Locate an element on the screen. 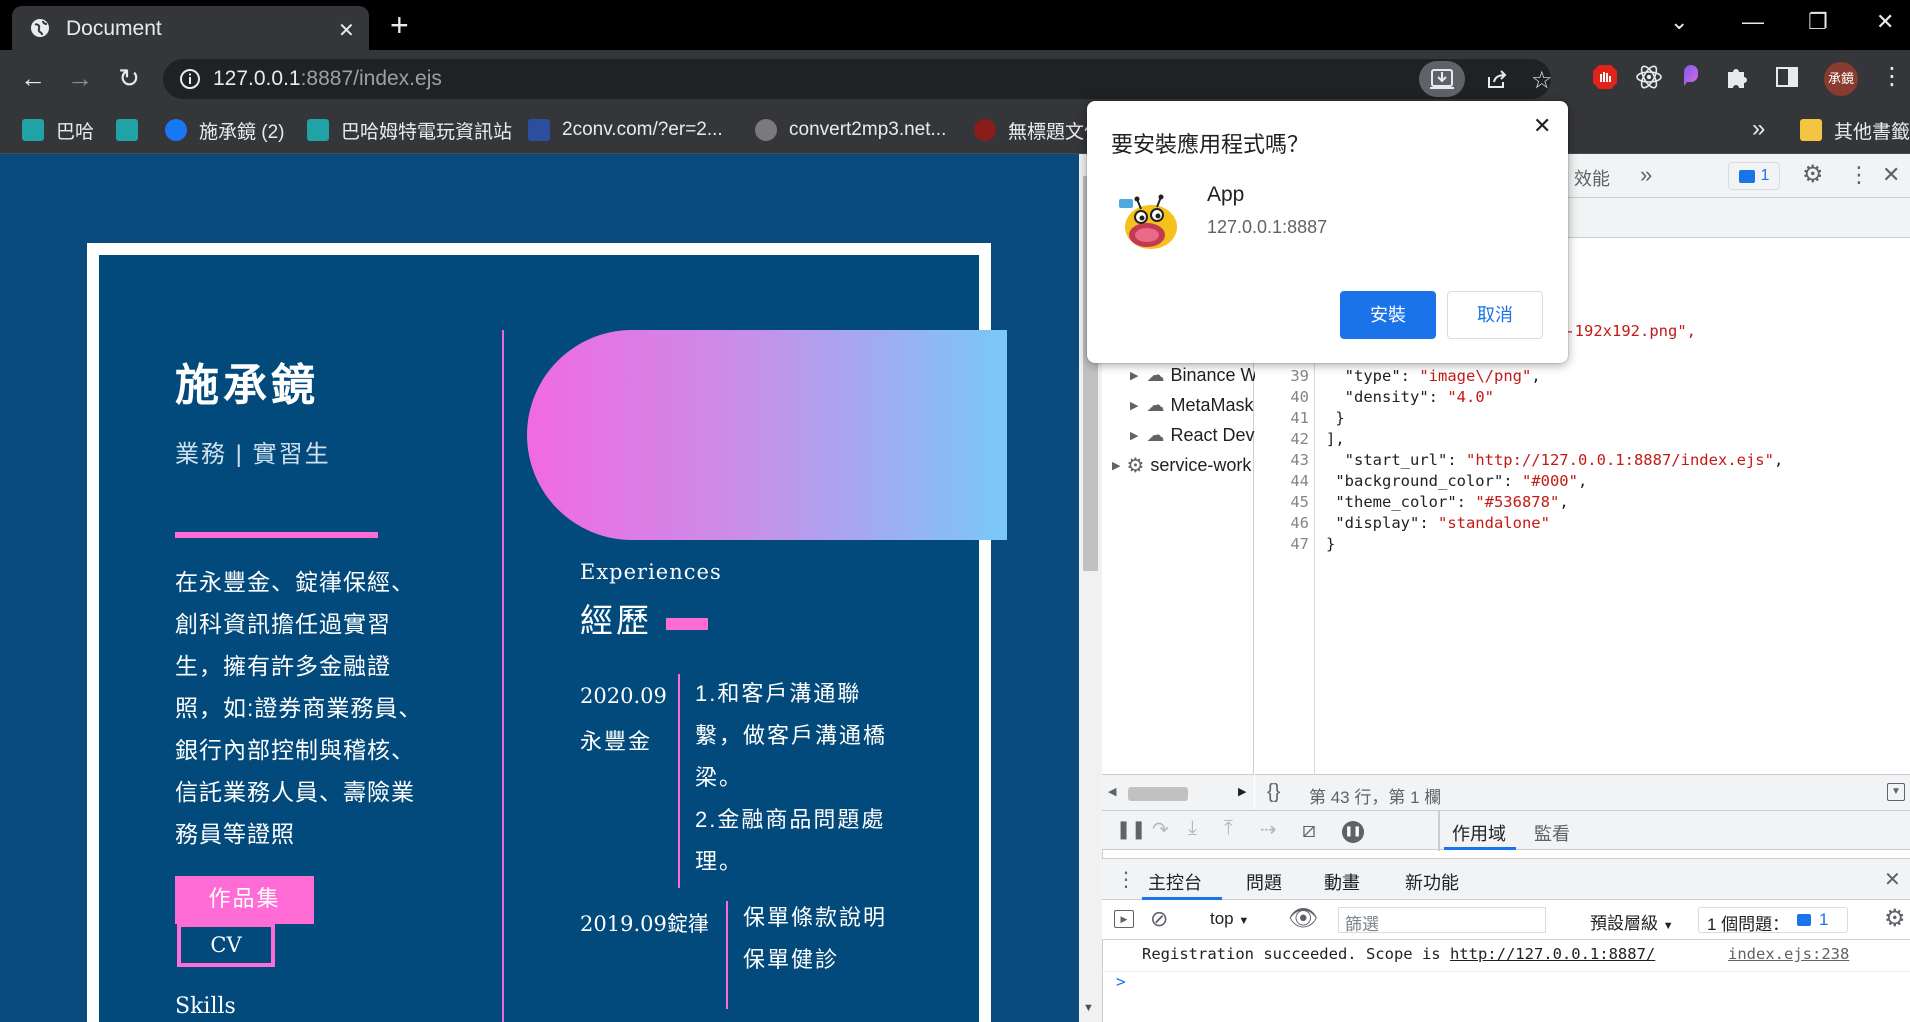 The height and width of the screenshot is (1022, 1910). cloud-icon: ☁ is located at coordinates (1155, 404).